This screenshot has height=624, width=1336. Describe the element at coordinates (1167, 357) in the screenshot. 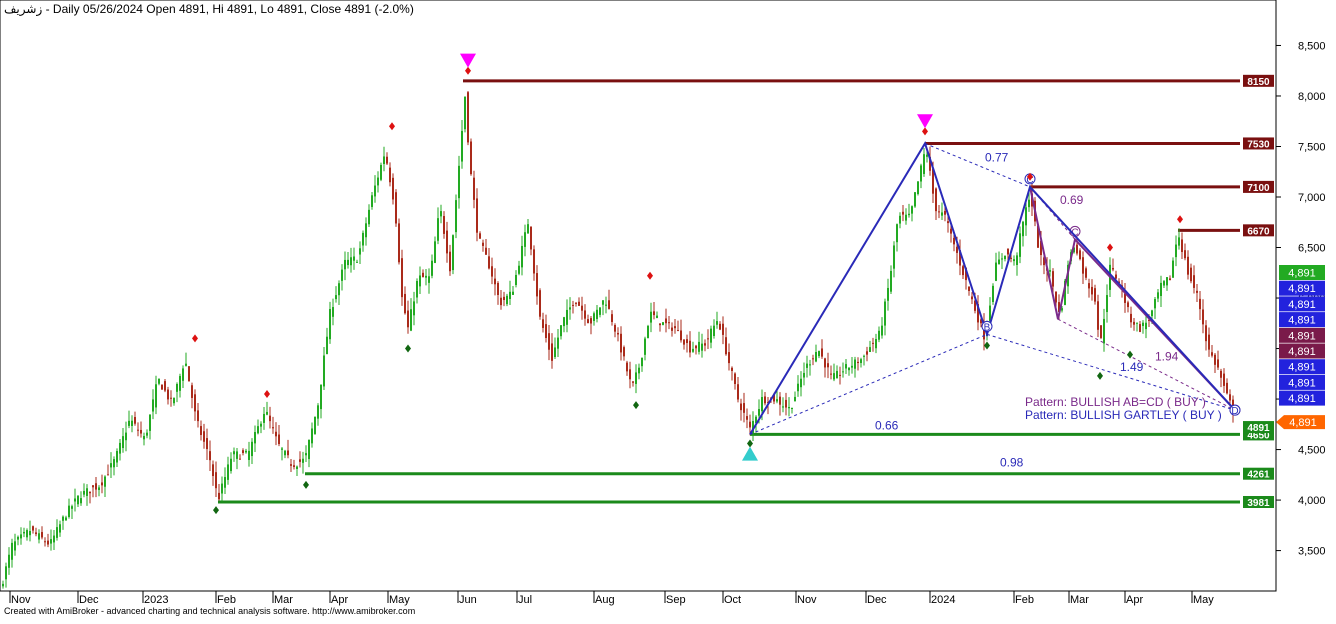

I see `pattern-ratio-label: 1.94` at that location.